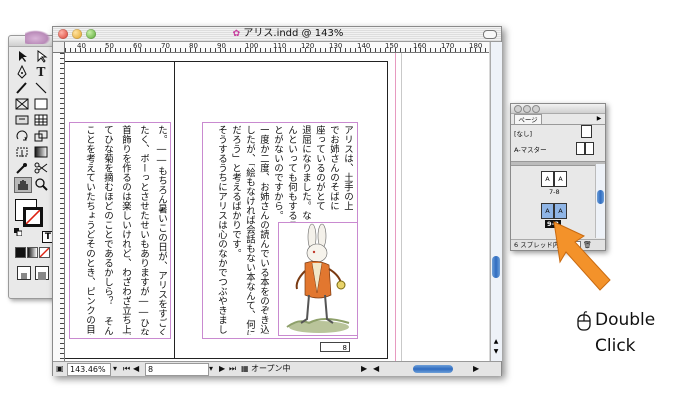  What do you see at coordinates (252, 46) in the screenshot?
I see `ruler-tick: 100` at bounding box center [252, 46].